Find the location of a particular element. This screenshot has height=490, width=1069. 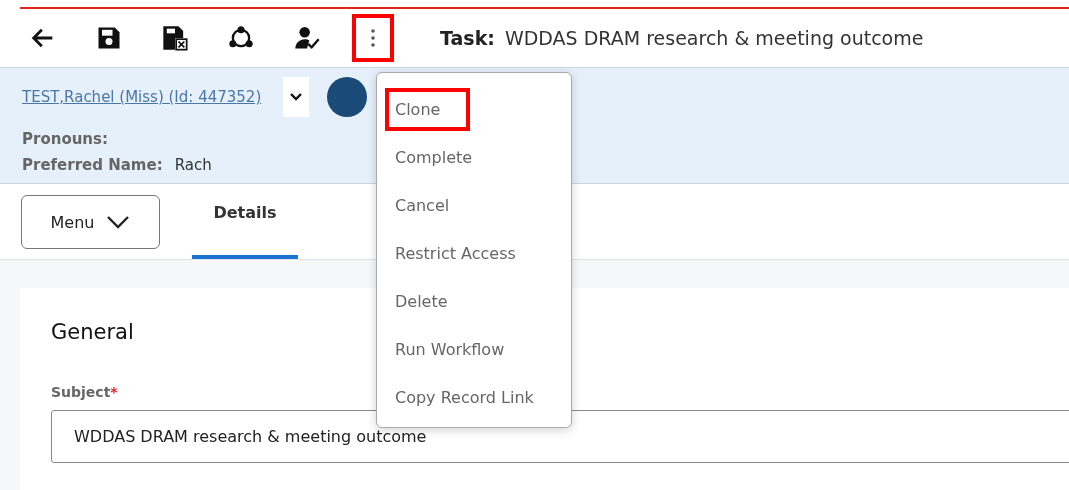

person-link: TEST,Rachel (Miss) (Id: 447352) is located at coordinates (142, 97).